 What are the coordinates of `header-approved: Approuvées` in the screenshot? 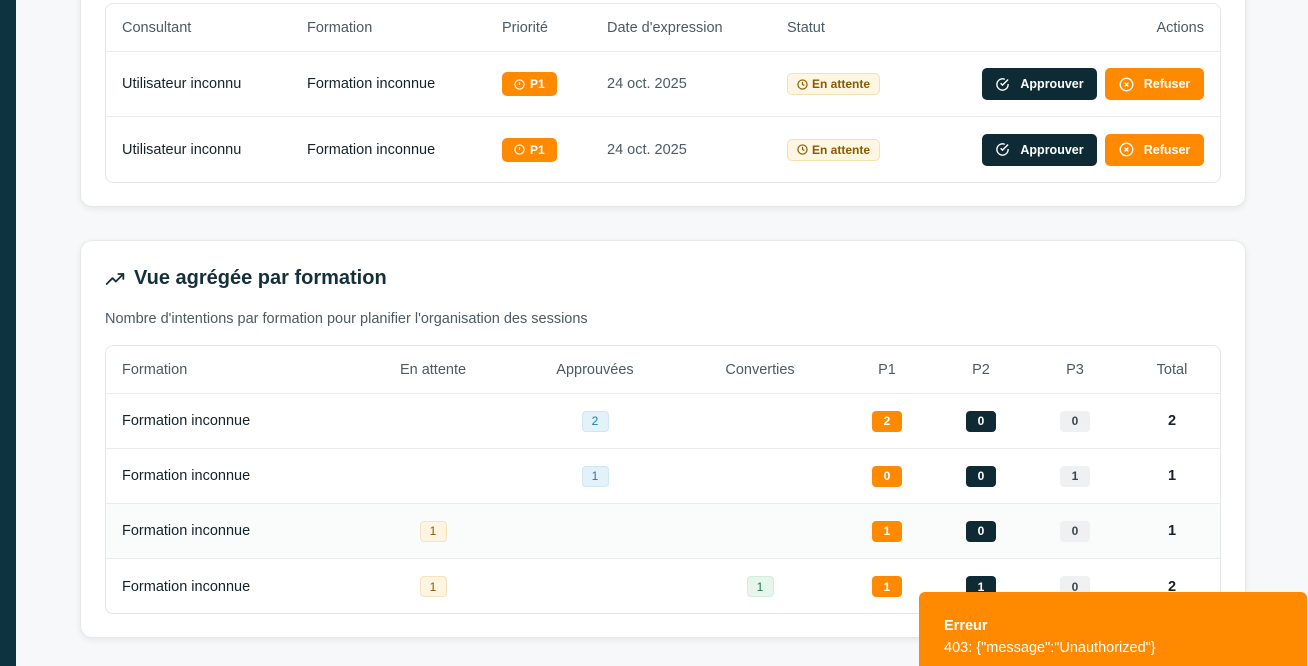 It's located at (595, 369).